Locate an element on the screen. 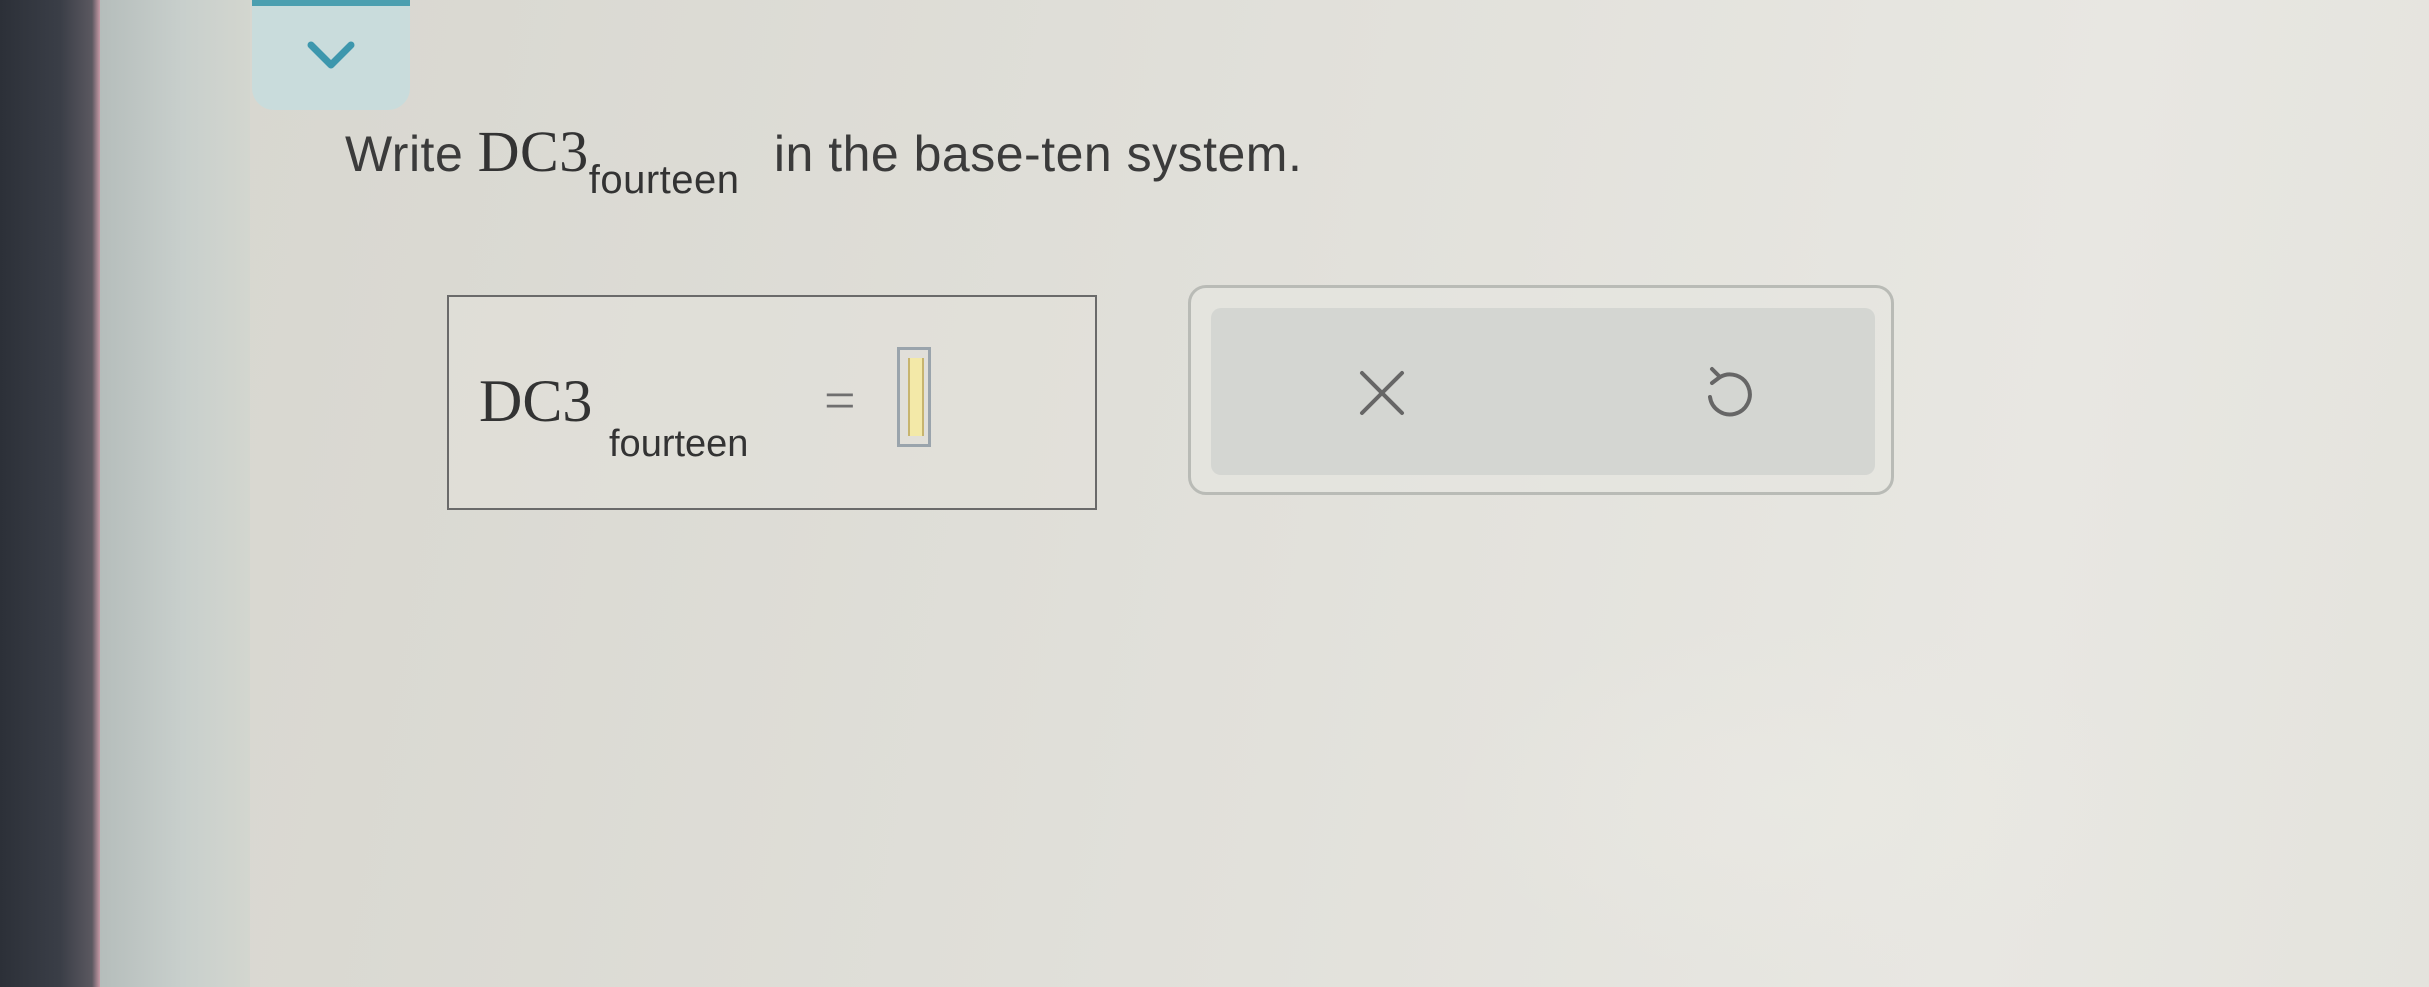 The image size is (2429, 987). x-icon is located at coordinates (1382, 393).